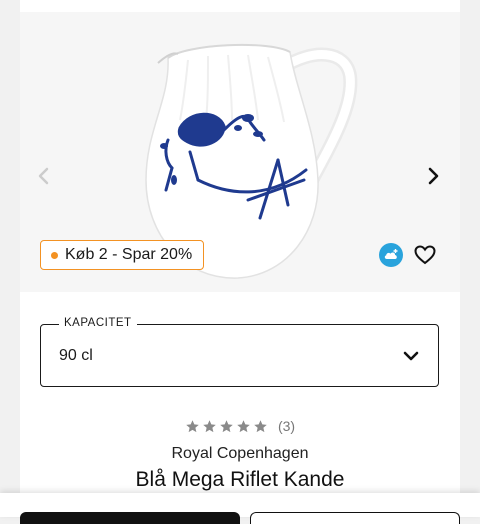 The height and width of the screenshot is (524, 480). I want to click on chevron-left-icon, so click(43, 176).